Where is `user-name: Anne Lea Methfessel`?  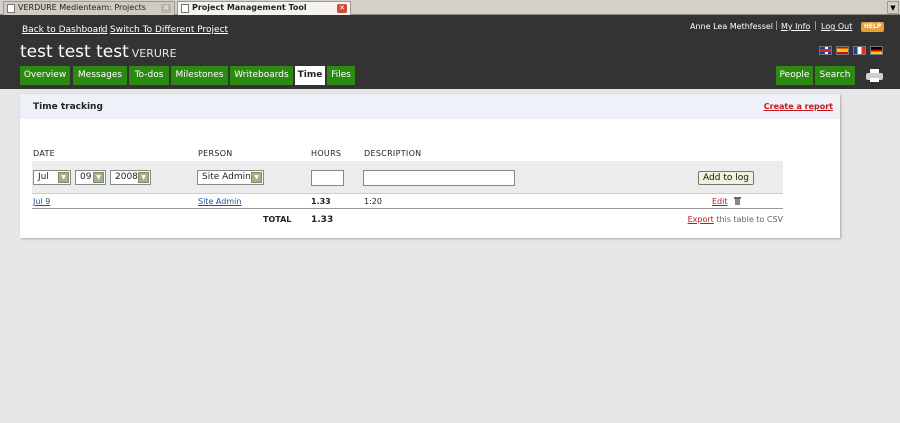 user-name: Anne Lea Methfessel is located at coordinates (732, 26).